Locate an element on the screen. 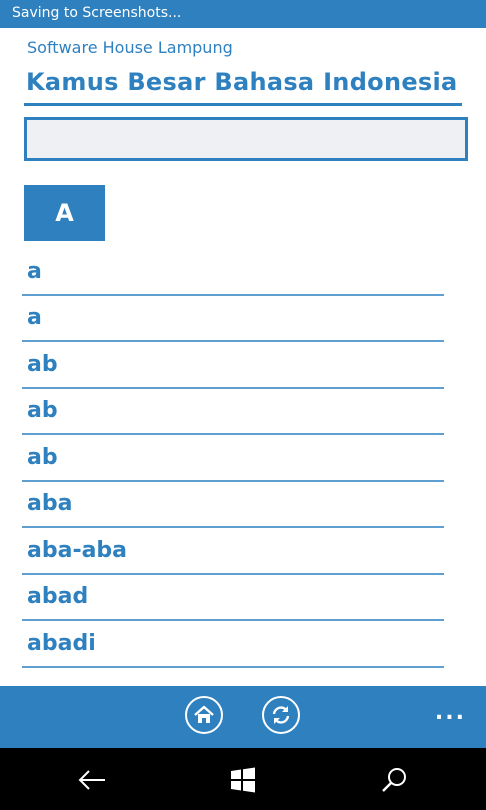 This screenshot has width=486, height=810. back-arrow-icon is located at coordinates (91, 780).